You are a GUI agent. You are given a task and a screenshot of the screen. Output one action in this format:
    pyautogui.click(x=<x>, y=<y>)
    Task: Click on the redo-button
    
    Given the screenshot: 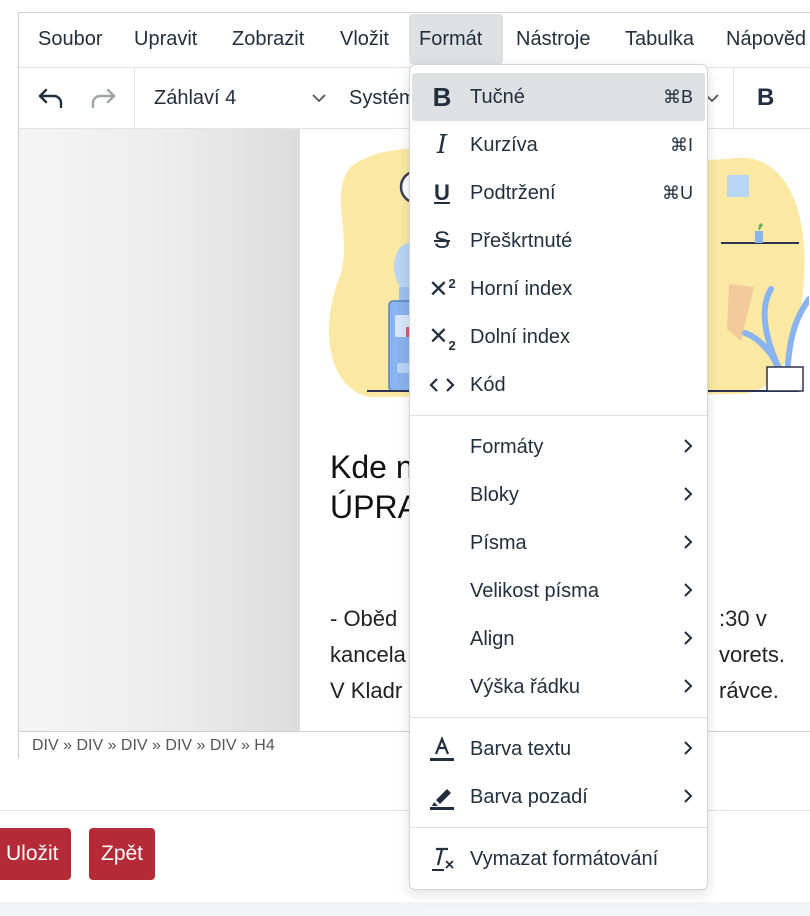 What is the action you would take?
    pyautogui.click(x=103, y=98)
    